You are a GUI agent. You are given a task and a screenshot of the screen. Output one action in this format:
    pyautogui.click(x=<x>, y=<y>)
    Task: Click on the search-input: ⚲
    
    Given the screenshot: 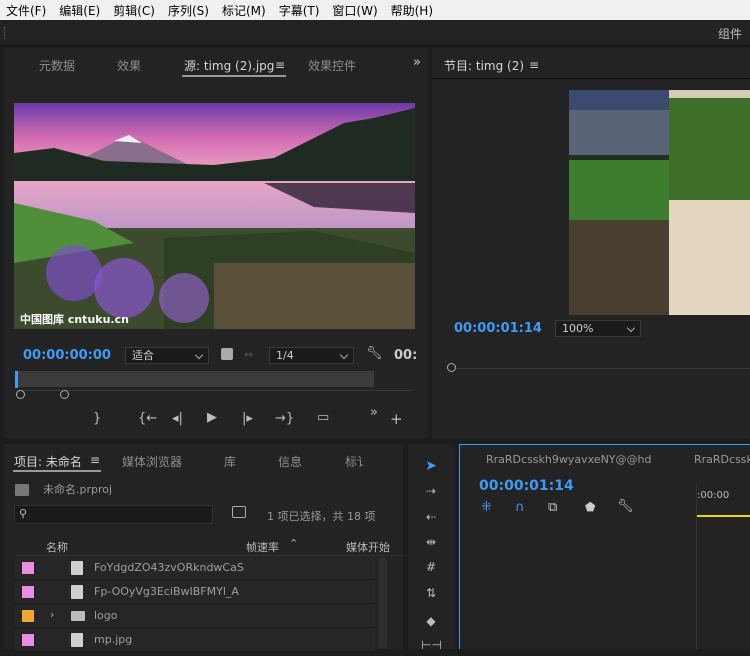 What is the action you would take?
    pyautogui.click(x=113, y=514)
    